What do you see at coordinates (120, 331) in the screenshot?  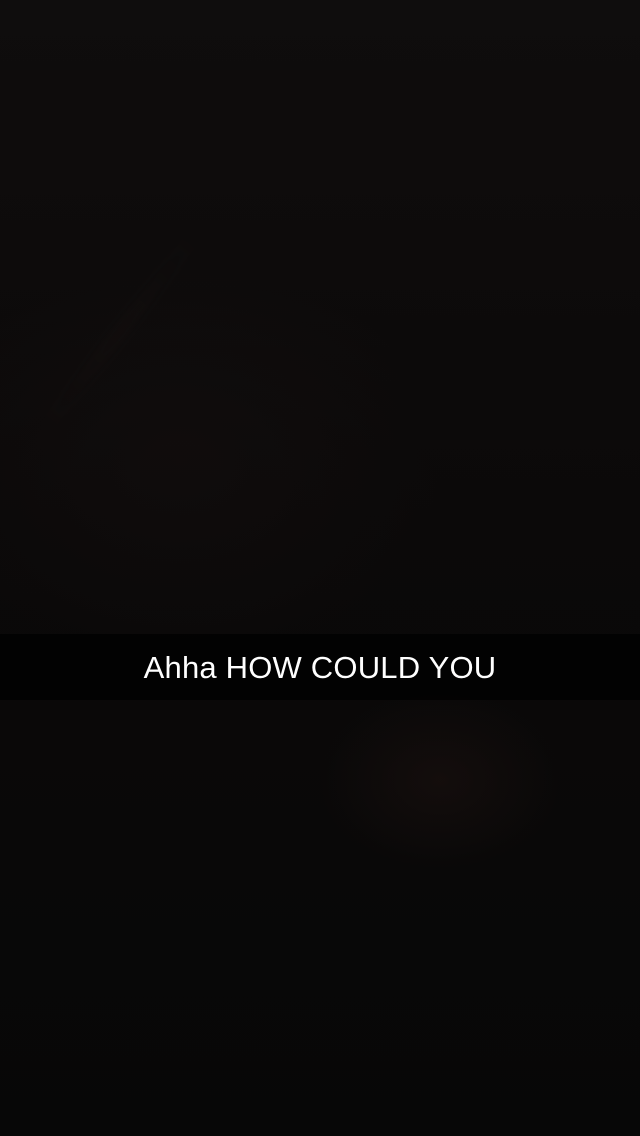 I see `background-light-streak` at bounding box center [120, 331].